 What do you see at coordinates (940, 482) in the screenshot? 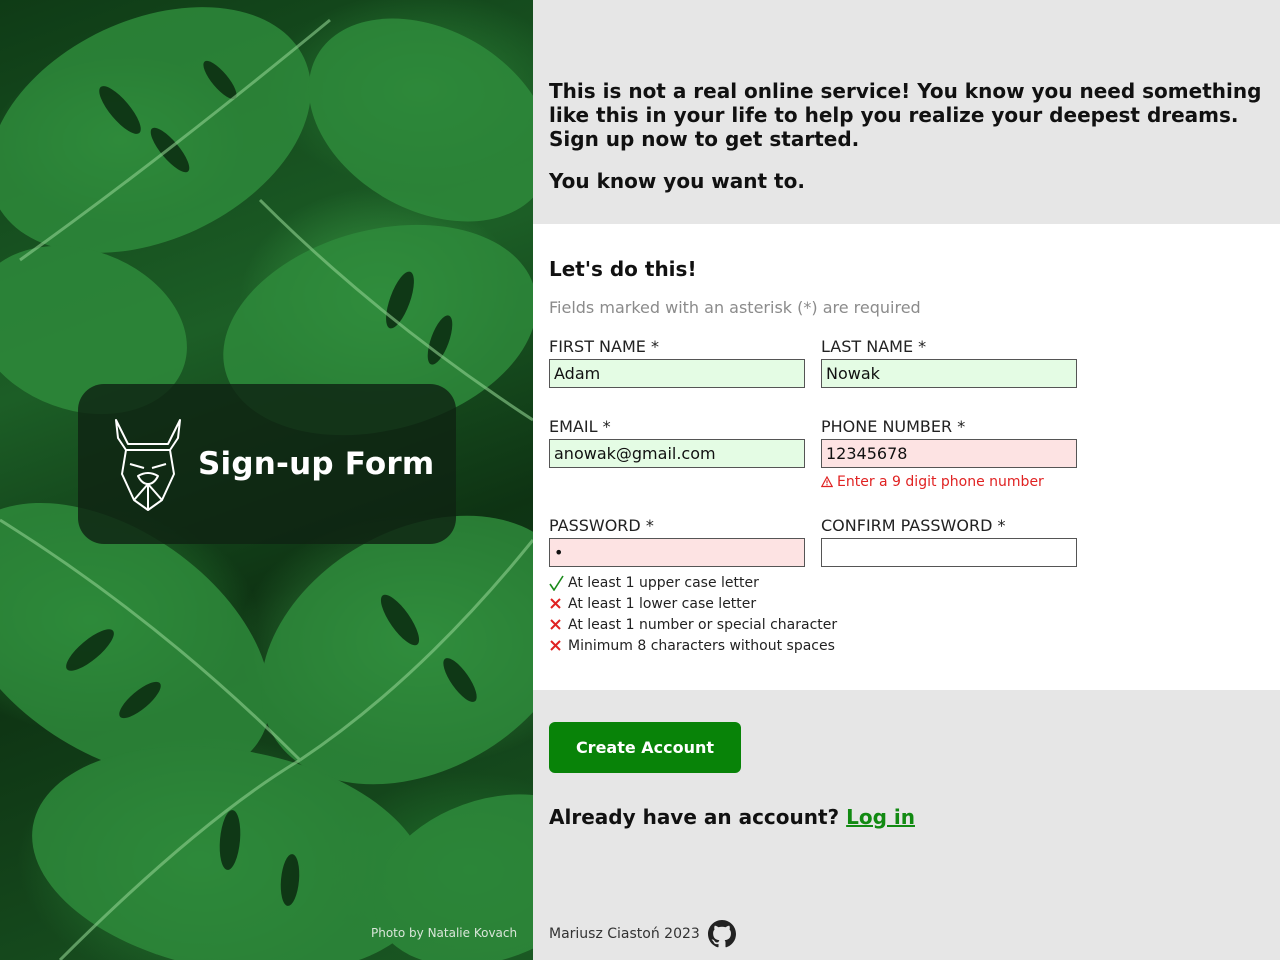
I see `phone-error-text: Enter a 9 digit phone number` at bounding box center [940, 482].